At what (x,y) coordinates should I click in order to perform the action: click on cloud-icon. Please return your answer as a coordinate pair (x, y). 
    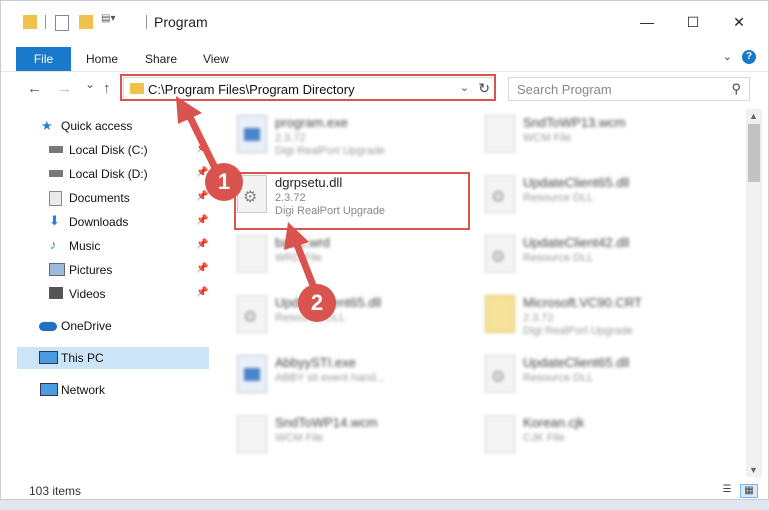
    Looking at the image, I should click on (48, 326).